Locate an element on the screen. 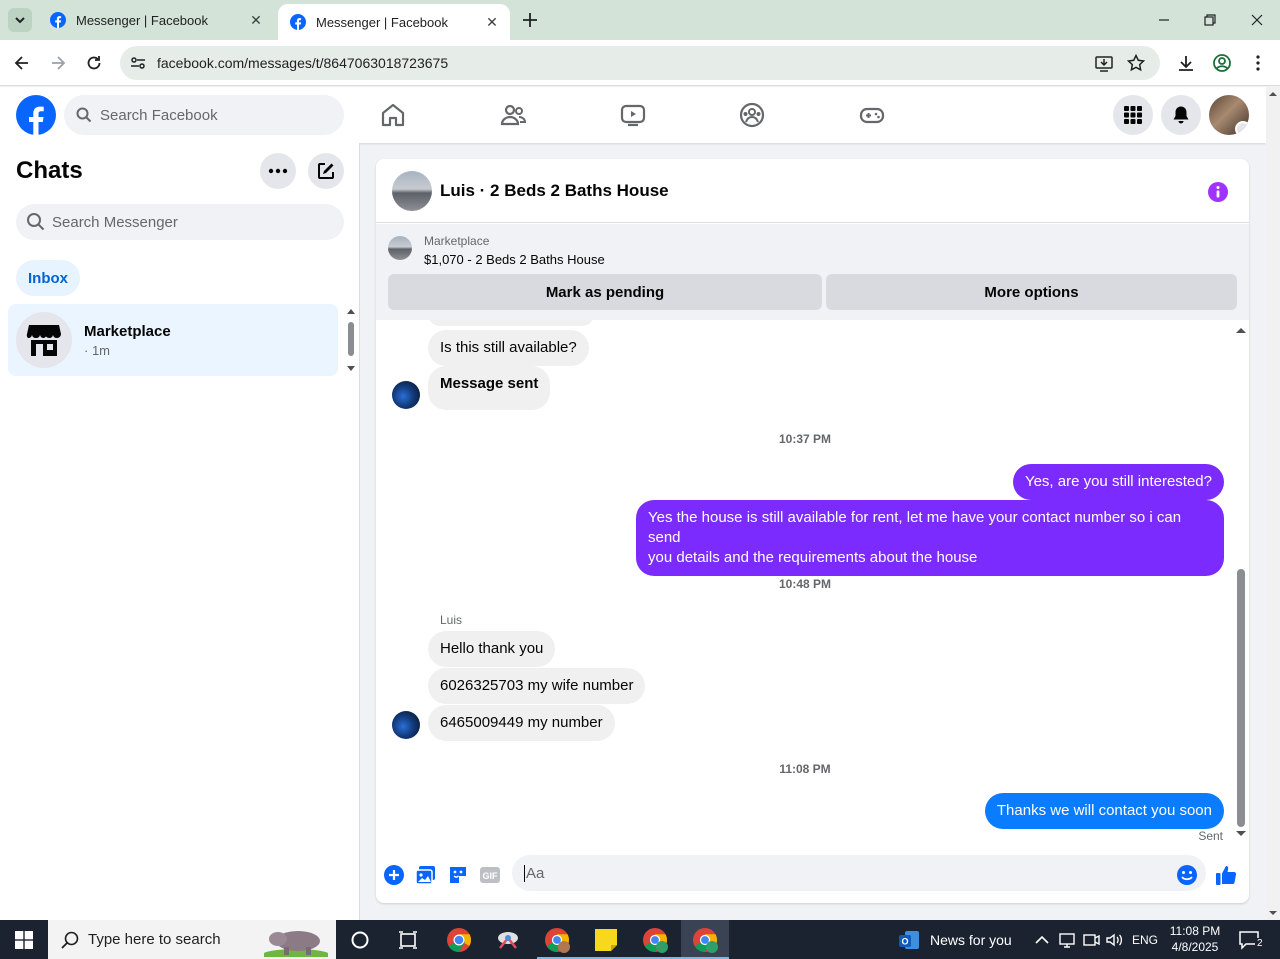 This screenshot has width=1280, height=959. compose-icon is located at coordinates (326, 171).